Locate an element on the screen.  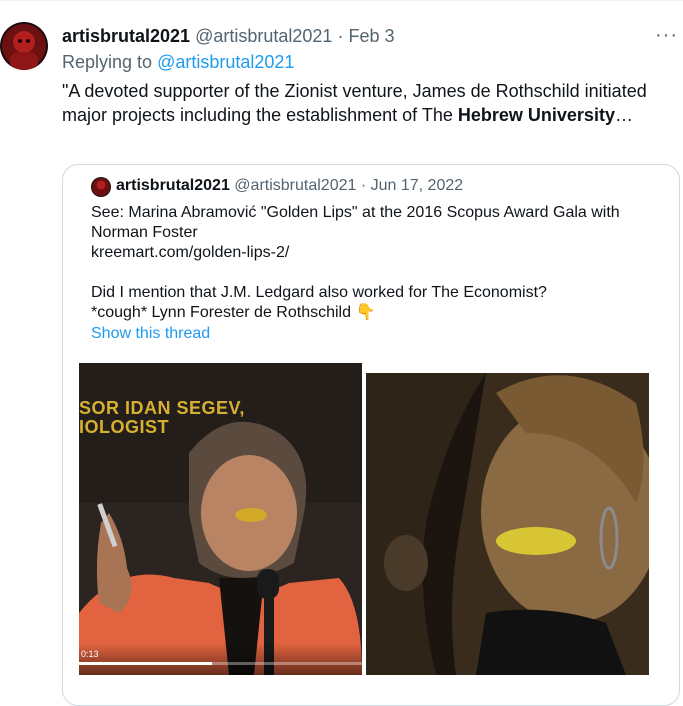
author-handle: @artisbrutal2021 is located at coordinates (263, 36).